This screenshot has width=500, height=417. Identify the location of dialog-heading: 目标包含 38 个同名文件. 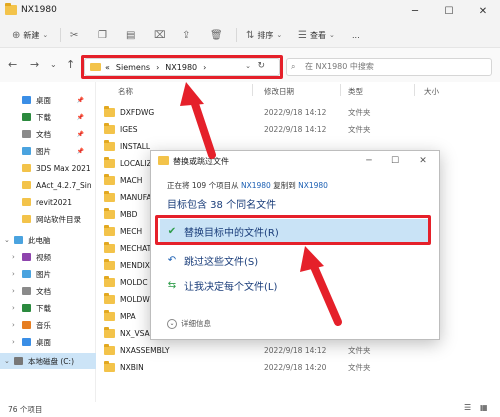
(222, 205).